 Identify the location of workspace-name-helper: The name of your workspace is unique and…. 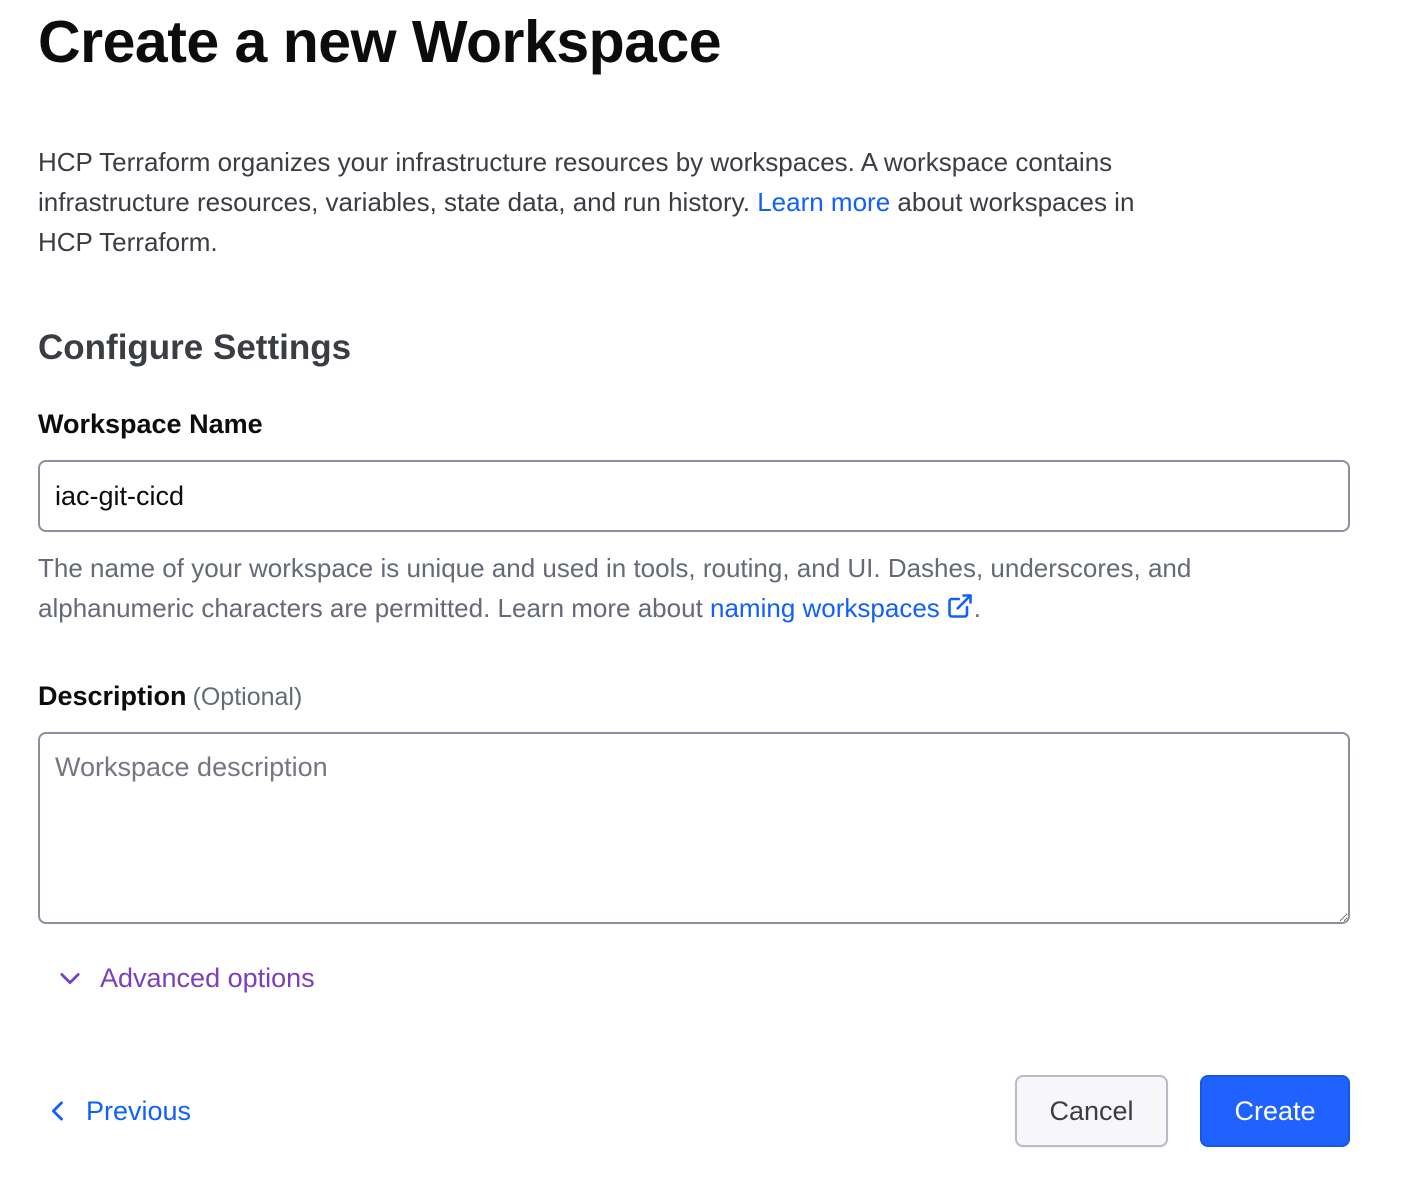
(694, 588).